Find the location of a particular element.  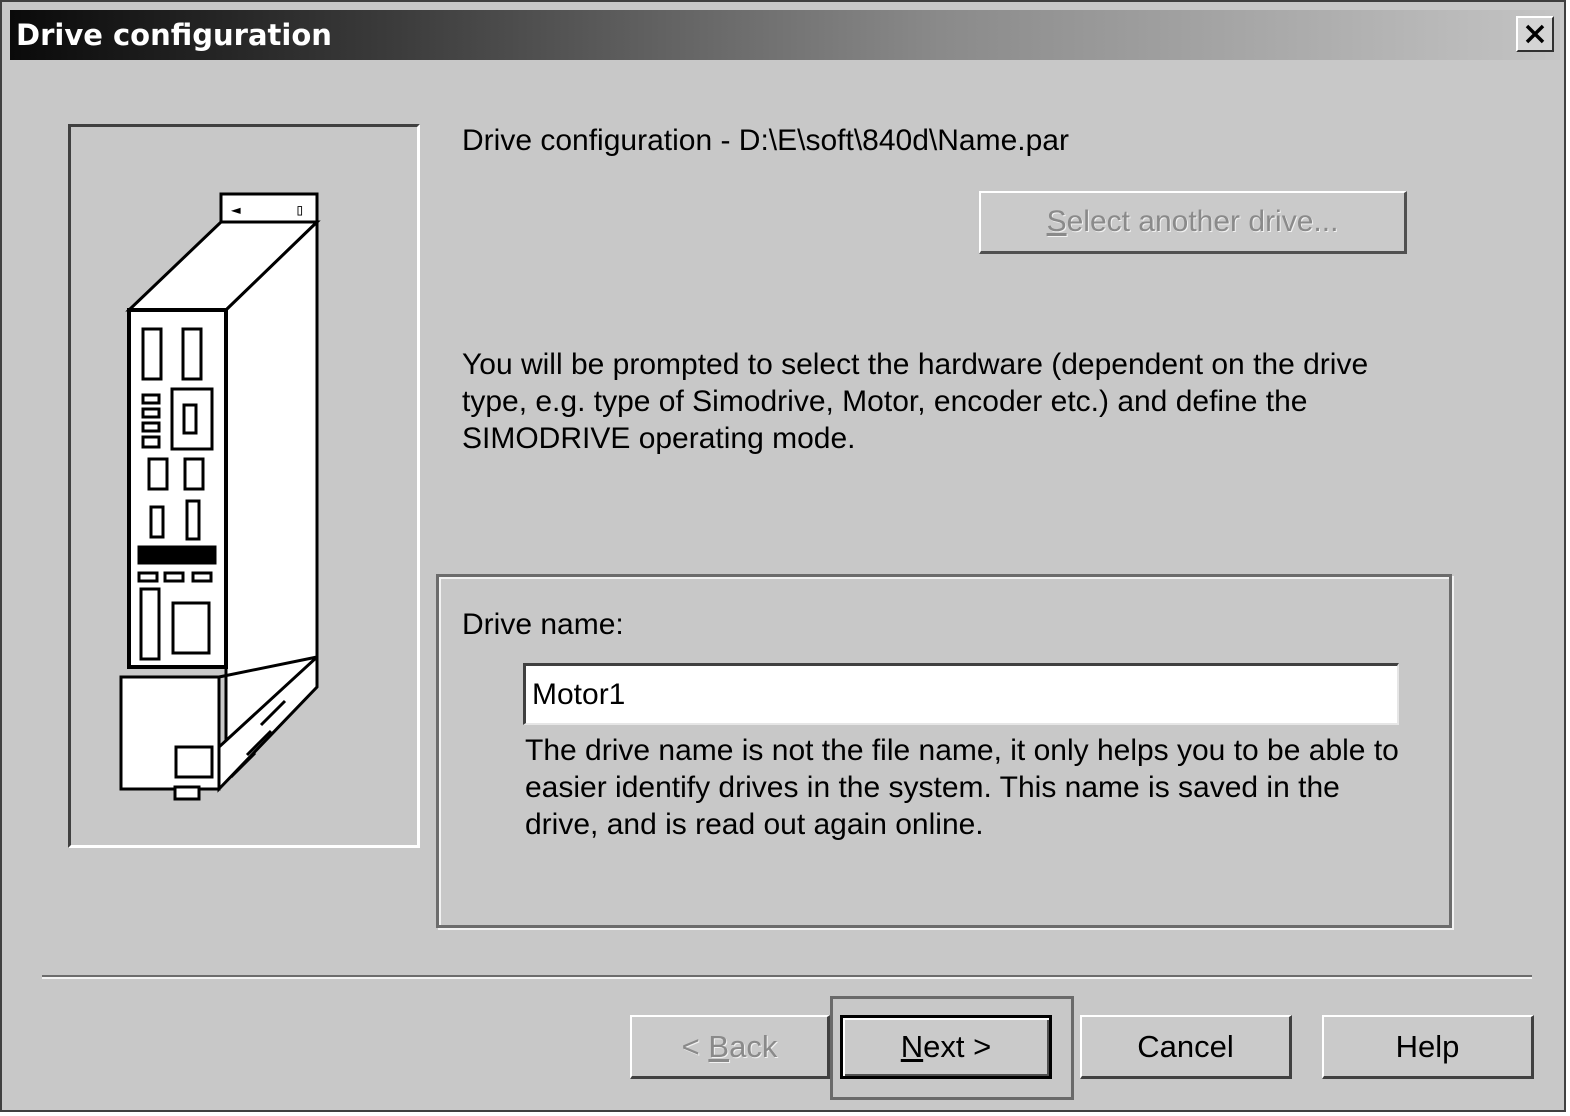

next-label: ext > is located at coordinates (957, 1046).